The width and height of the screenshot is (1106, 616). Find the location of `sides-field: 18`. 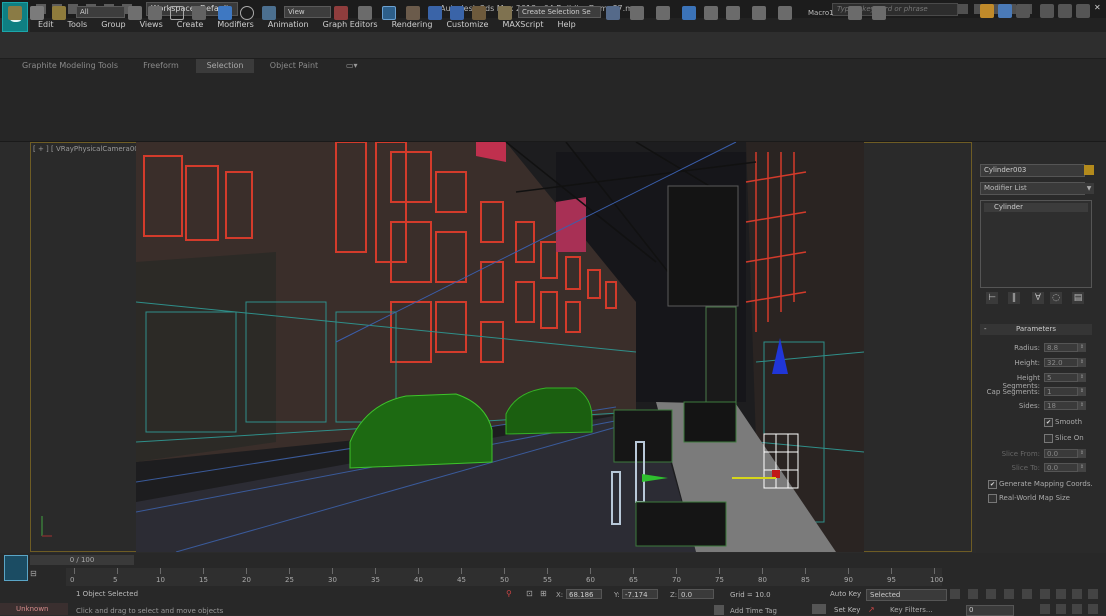

sides-field: 18 is located at coordinates (1061, 405).